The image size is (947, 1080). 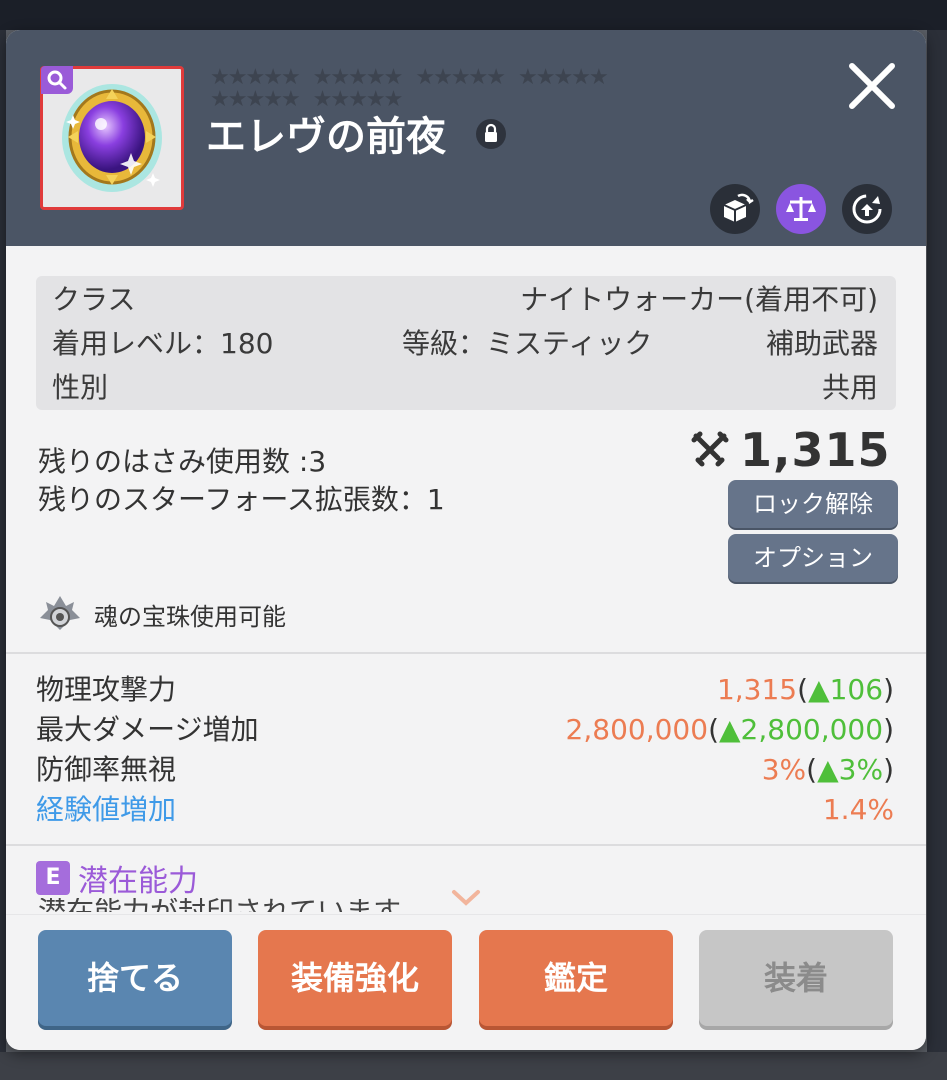 I want to click on class-value: ナイトウォーカー(着用不可), so click(x=699, y=299).